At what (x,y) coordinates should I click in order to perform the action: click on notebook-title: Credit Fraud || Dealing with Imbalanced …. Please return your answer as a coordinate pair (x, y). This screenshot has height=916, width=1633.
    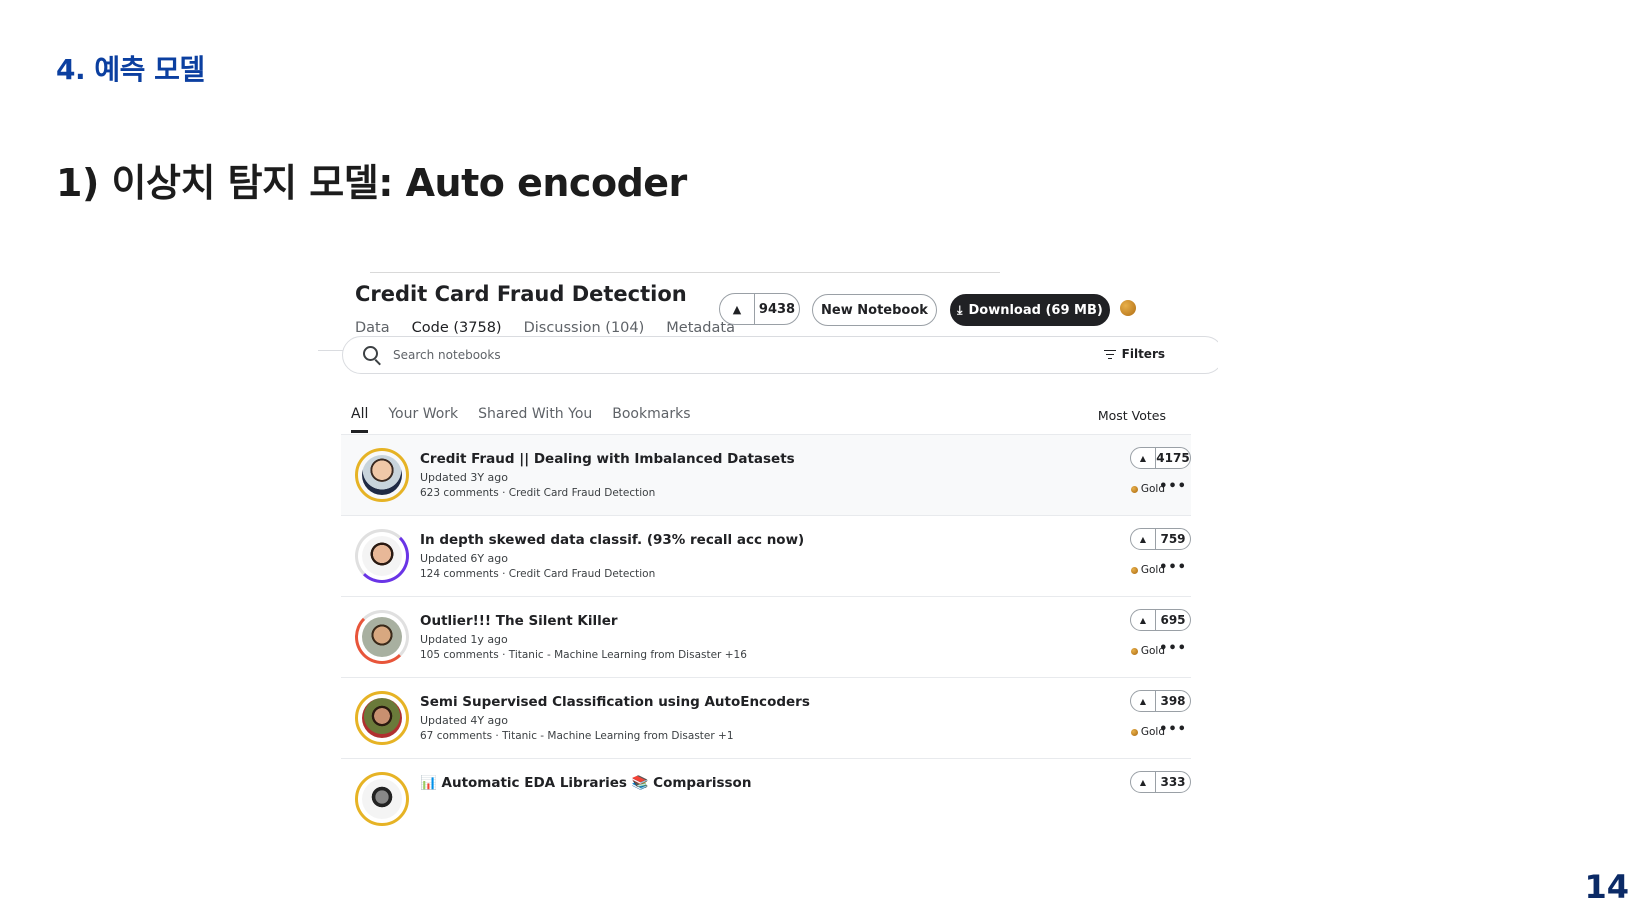
    Looking at the image, I should click on (607, 459).